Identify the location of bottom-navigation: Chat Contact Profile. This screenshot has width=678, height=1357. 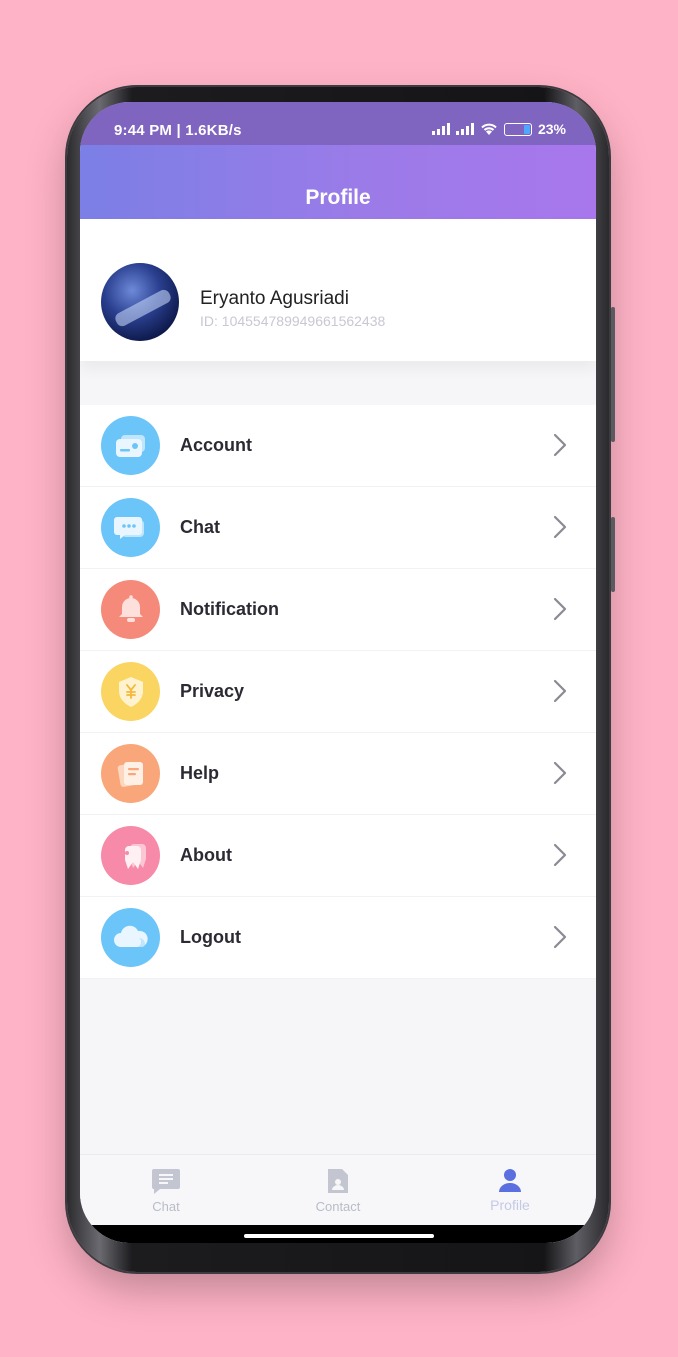
(338, 1198).